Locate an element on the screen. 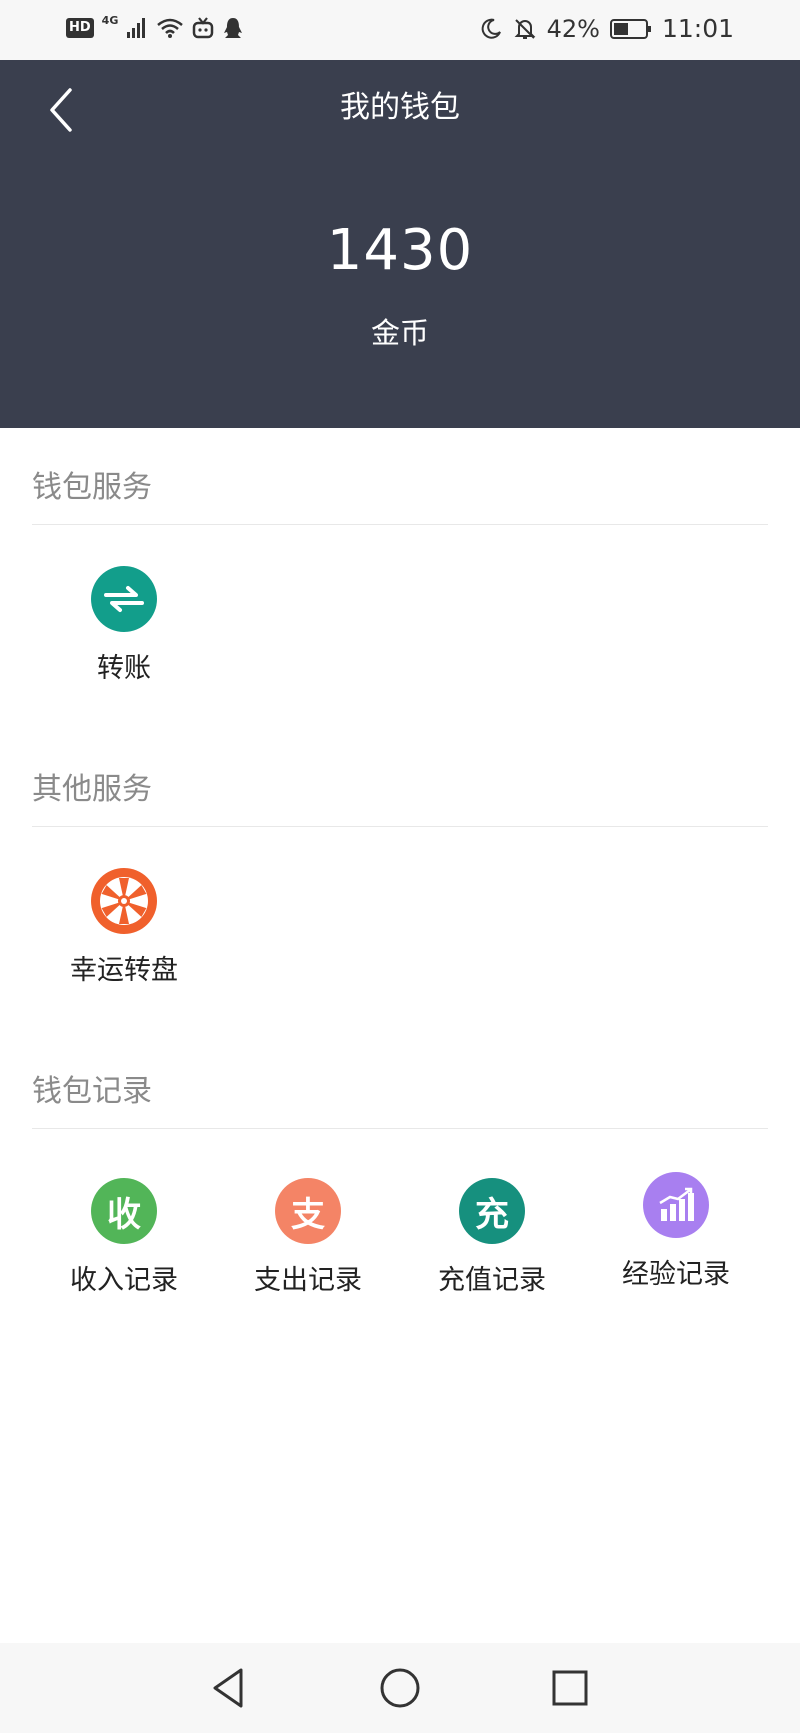 The height and width of the screenshot is (1733, 800). transfer-icon is located at coordinates (124, 599).